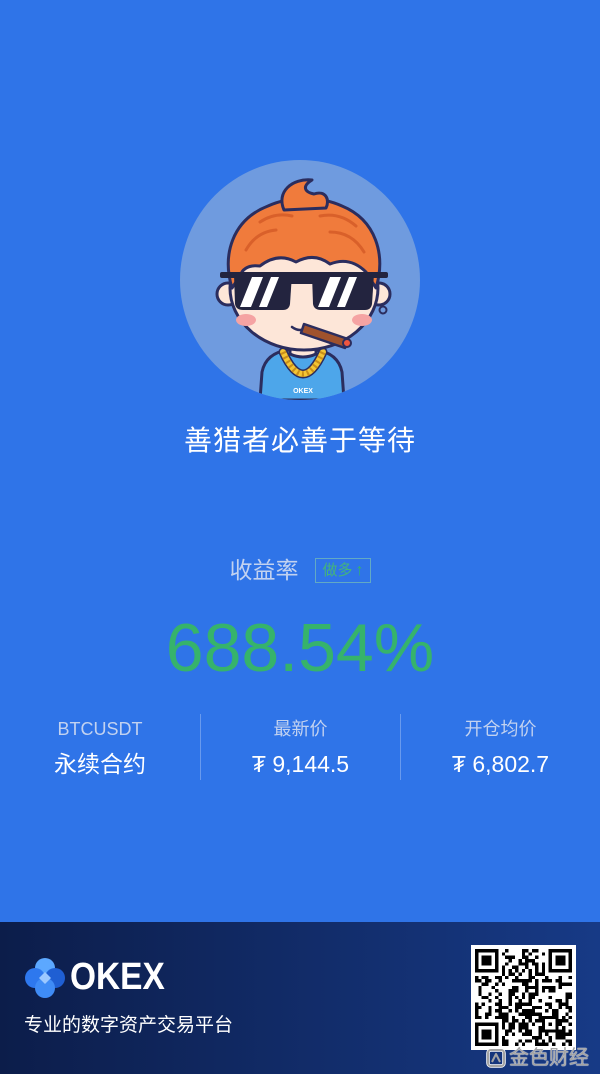 Image resolution: width=600 pixels, height=1074 pixels. What do you see at coordinates (300, 570) in the screenshot?
I see `yield-header: 收益率 做多 ↑` at bounding box center [300, 570].